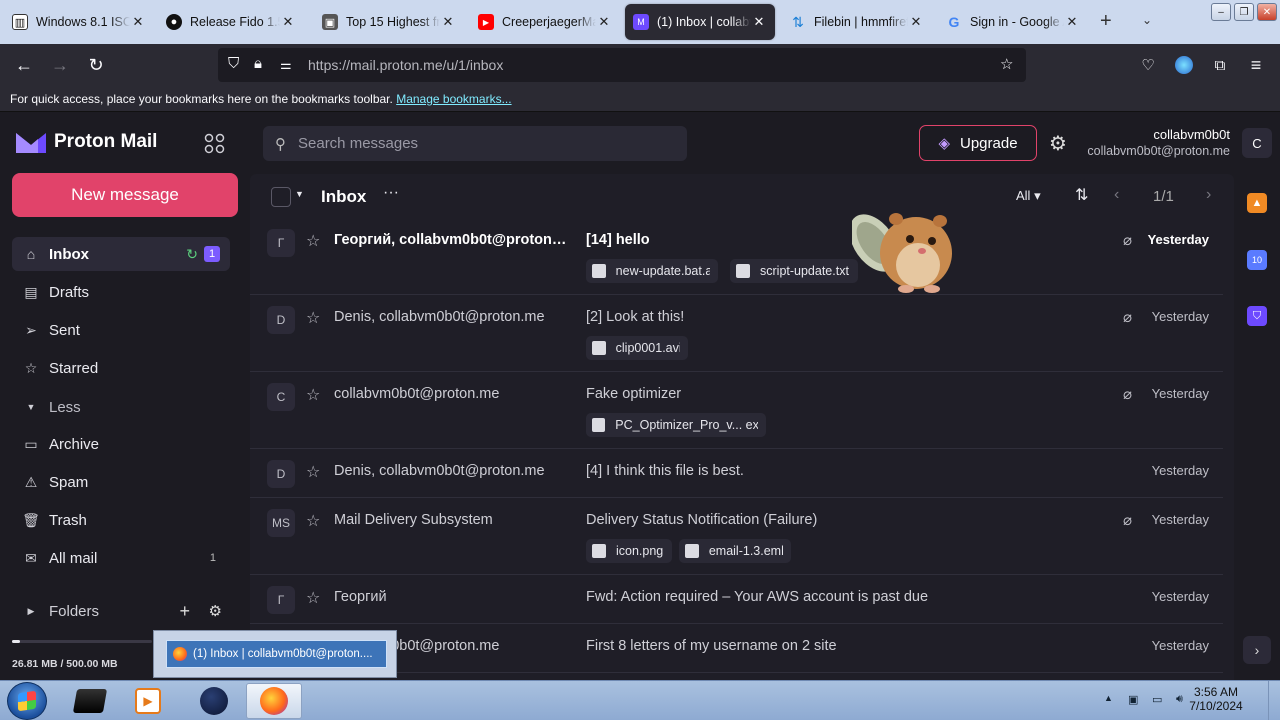  I want to click on tab-google-signin: G Sign in - Google Accounts ✕, so click(1013, 22).